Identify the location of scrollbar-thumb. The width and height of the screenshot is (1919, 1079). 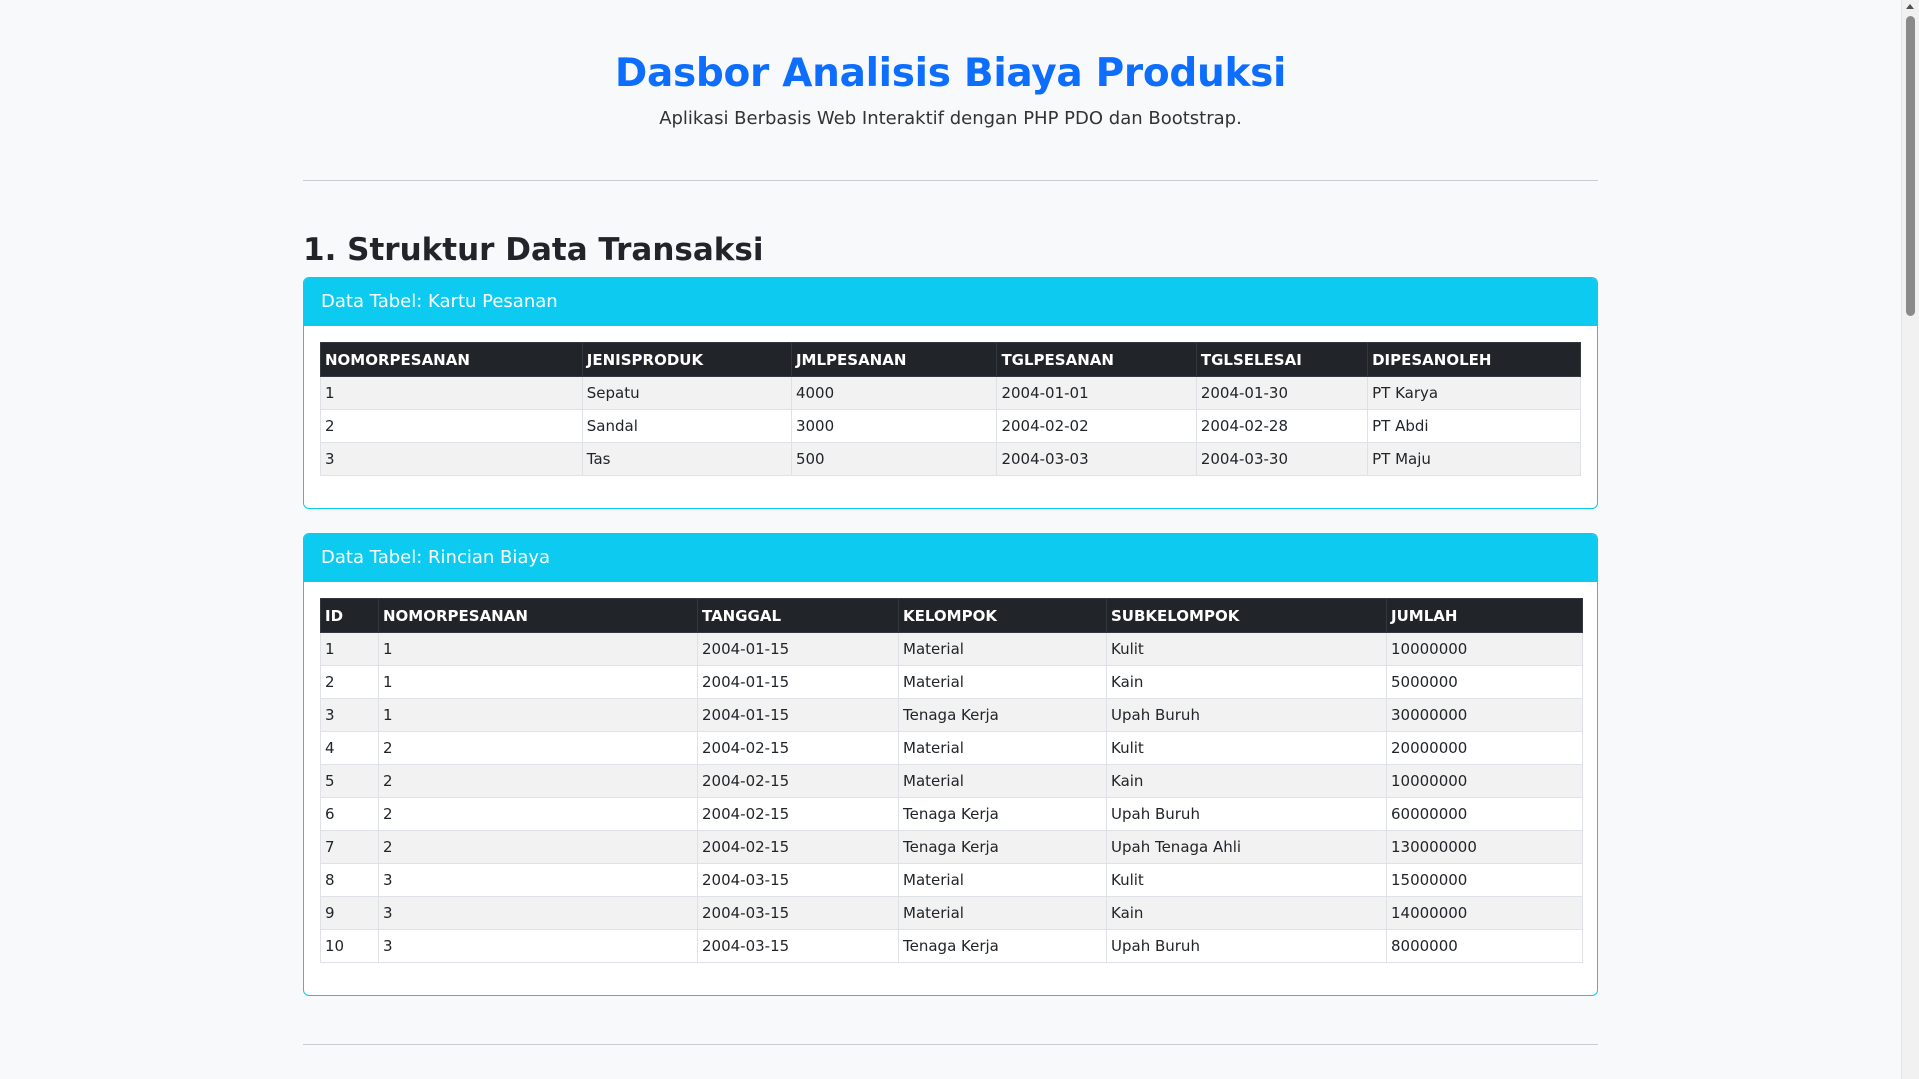
(1910, 166).